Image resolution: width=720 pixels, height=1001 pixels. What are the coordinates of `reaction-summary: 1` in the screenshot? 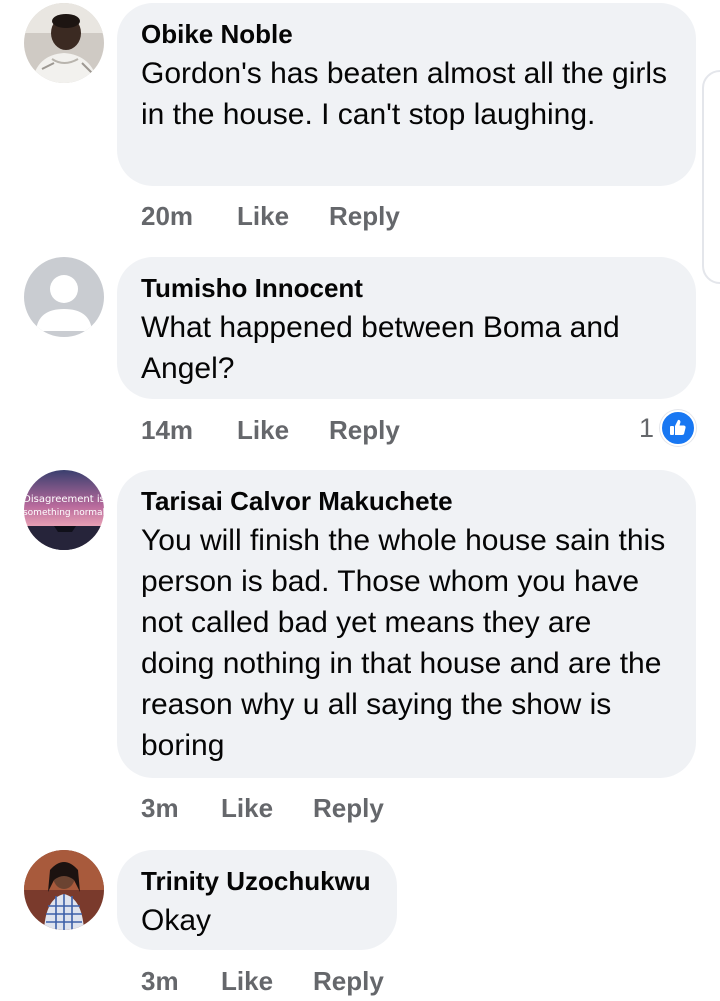 It's located at (667, 428).